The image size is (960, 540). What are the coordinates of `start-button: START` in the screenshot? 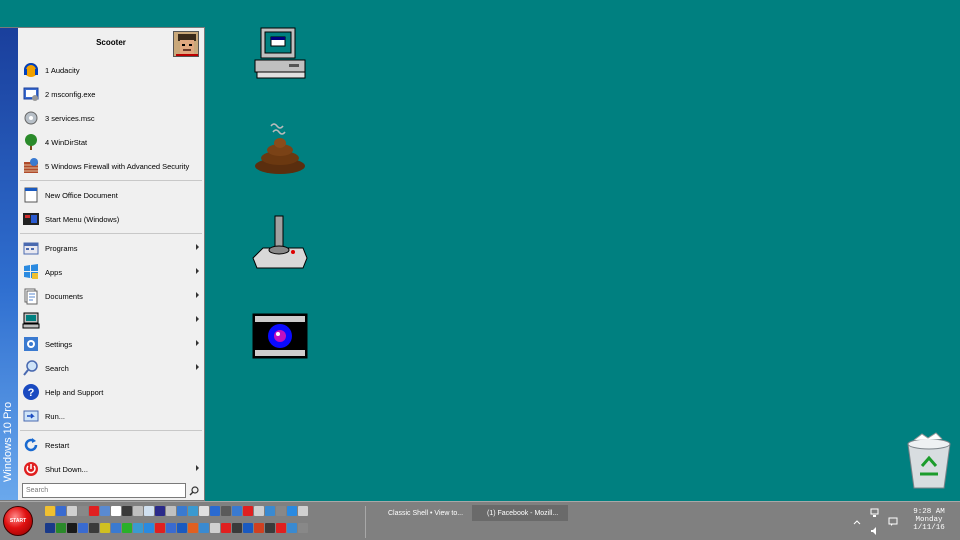 It's located at (18, 521).